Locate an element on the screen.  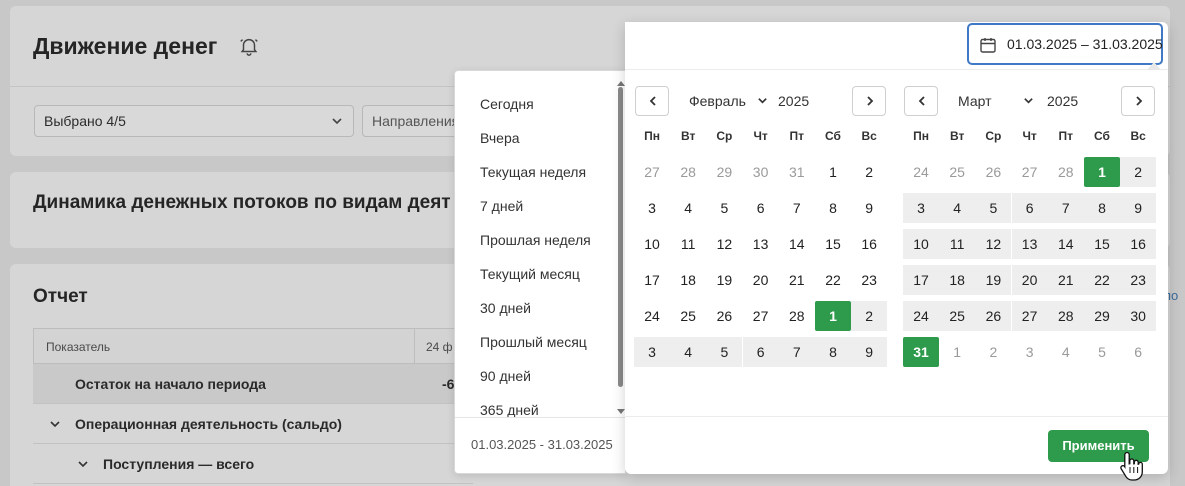
left-year-label: 2025 is located at coordinates (793, 101).